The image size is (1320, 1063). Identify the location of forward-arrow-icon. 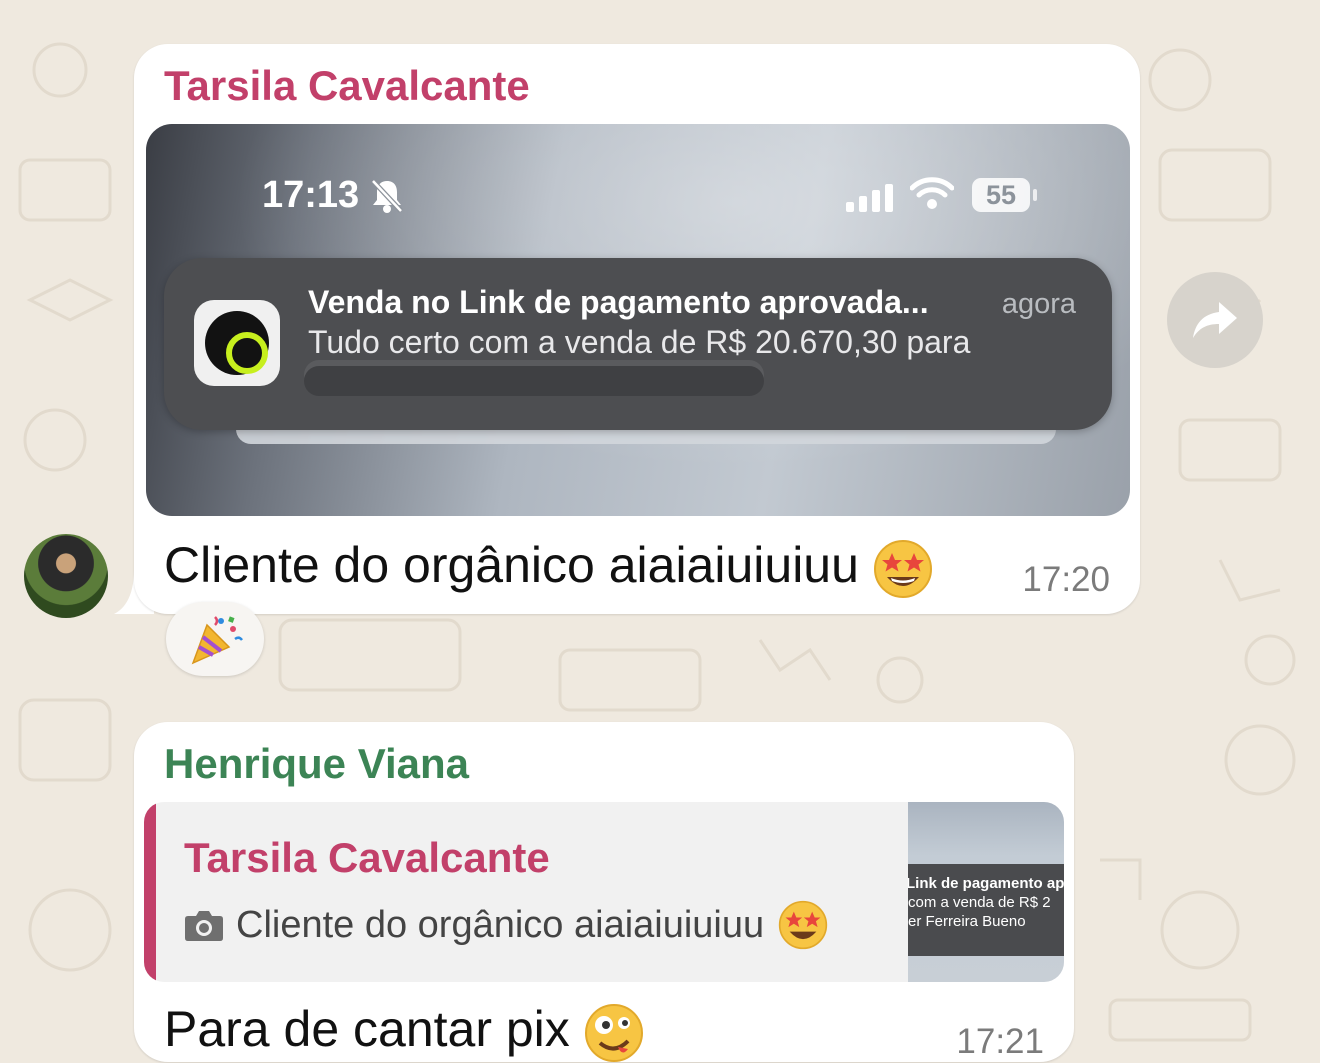
(1215, 320).